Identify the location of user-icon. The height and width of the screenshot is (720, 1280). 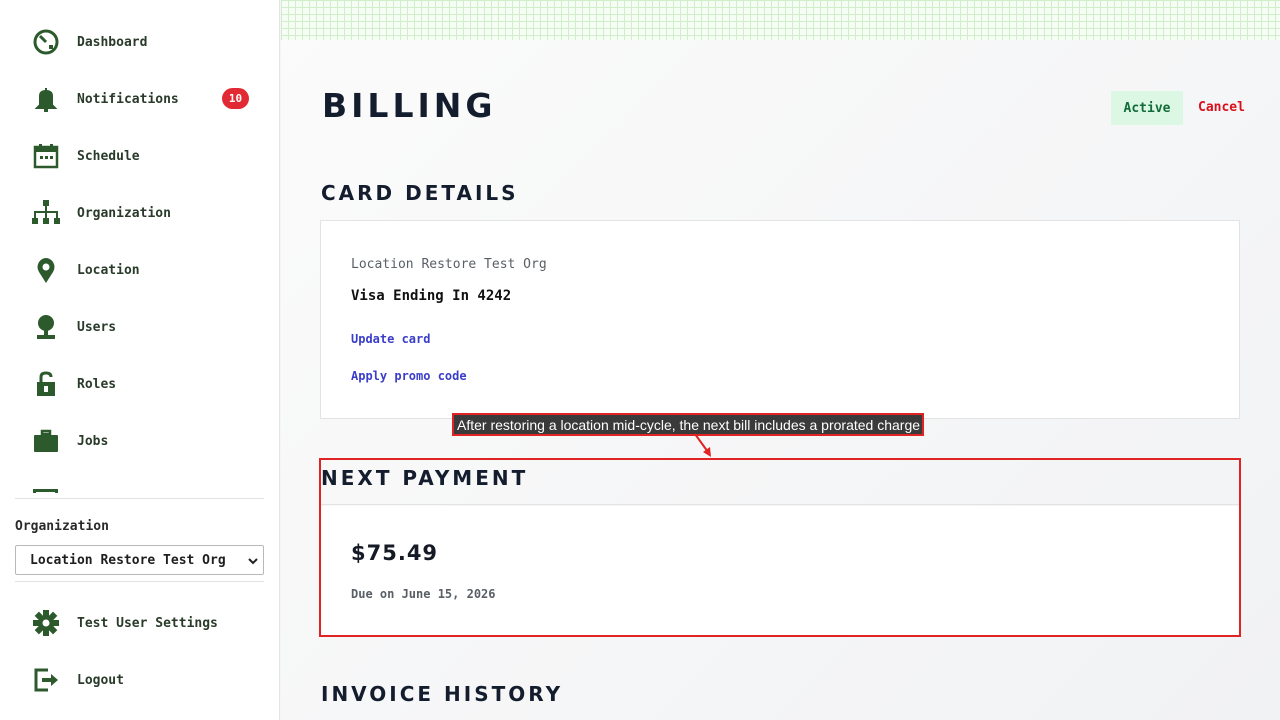
(46, 327).